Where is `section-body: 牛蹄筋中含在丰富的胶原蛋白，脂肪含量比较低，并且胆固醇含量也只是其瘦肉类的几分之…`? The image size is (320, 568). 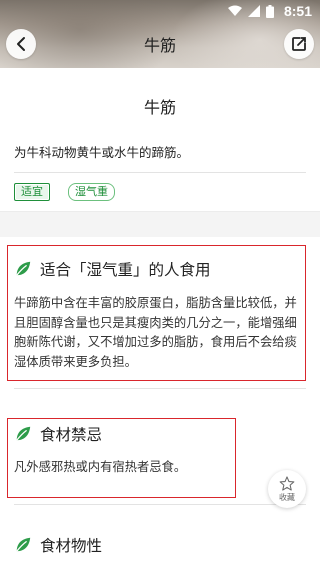 section-body: 牛蹄筋中含在丰富的胶原蛋白，脂肪含量比较低，并且胆固醇含量也只是其瘦肉类的几分之… is located at coordinates (155, 332).